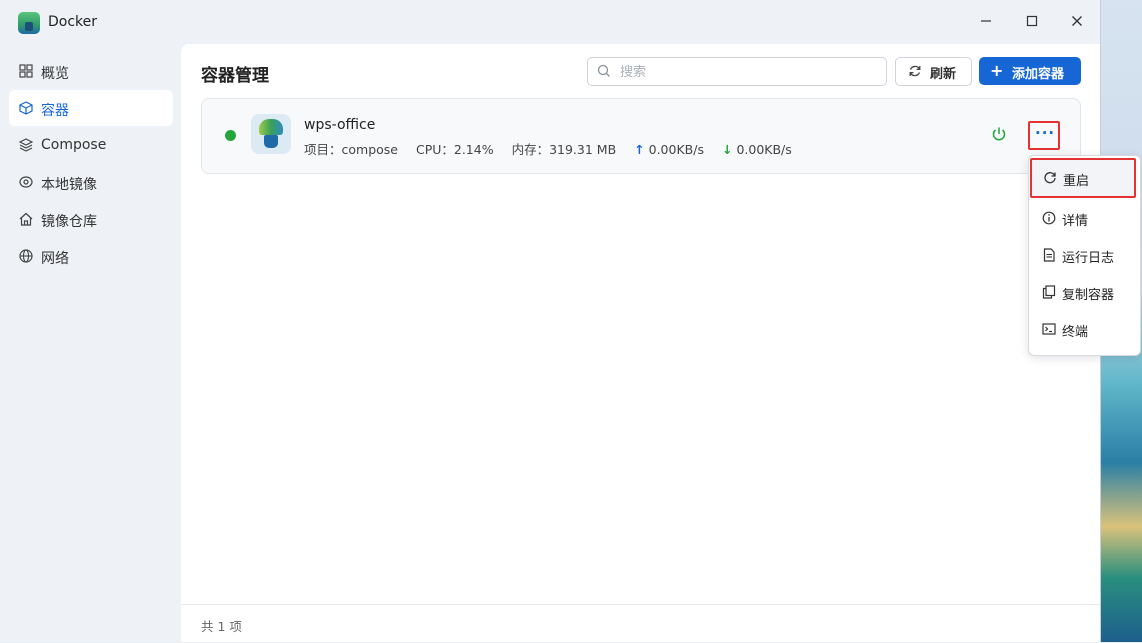 This screenshot has height=643, width=1142. What do you see at coordinates (756, 149) in the screenshot?
I see `download-rate: ↓ 0.00KB/s` at bounding box center [756, 149].